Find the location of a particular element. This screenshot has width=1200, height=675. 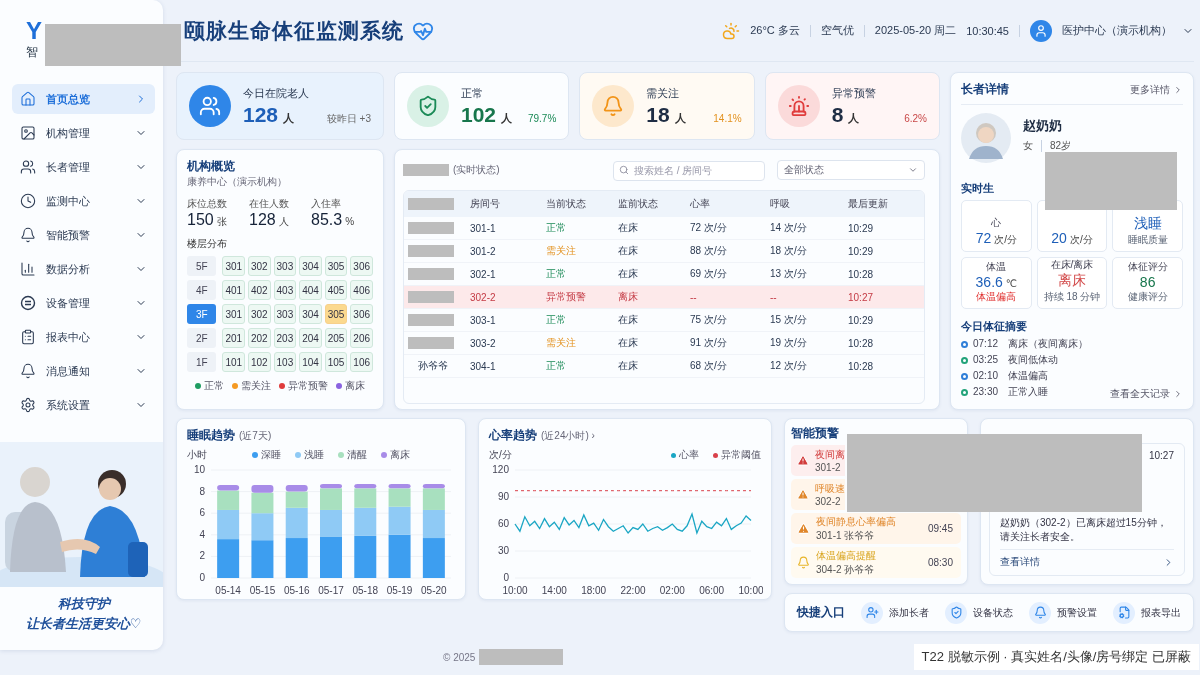

column-header: 最后更新 is located at coordinates (868, 204).